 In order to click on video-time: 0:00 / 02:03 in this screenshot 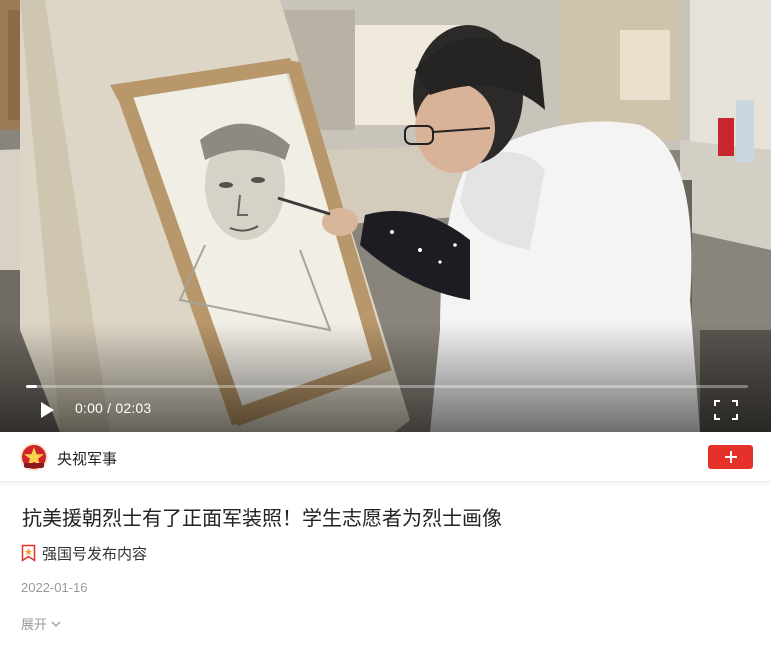, I will do `click(113, 408)`.